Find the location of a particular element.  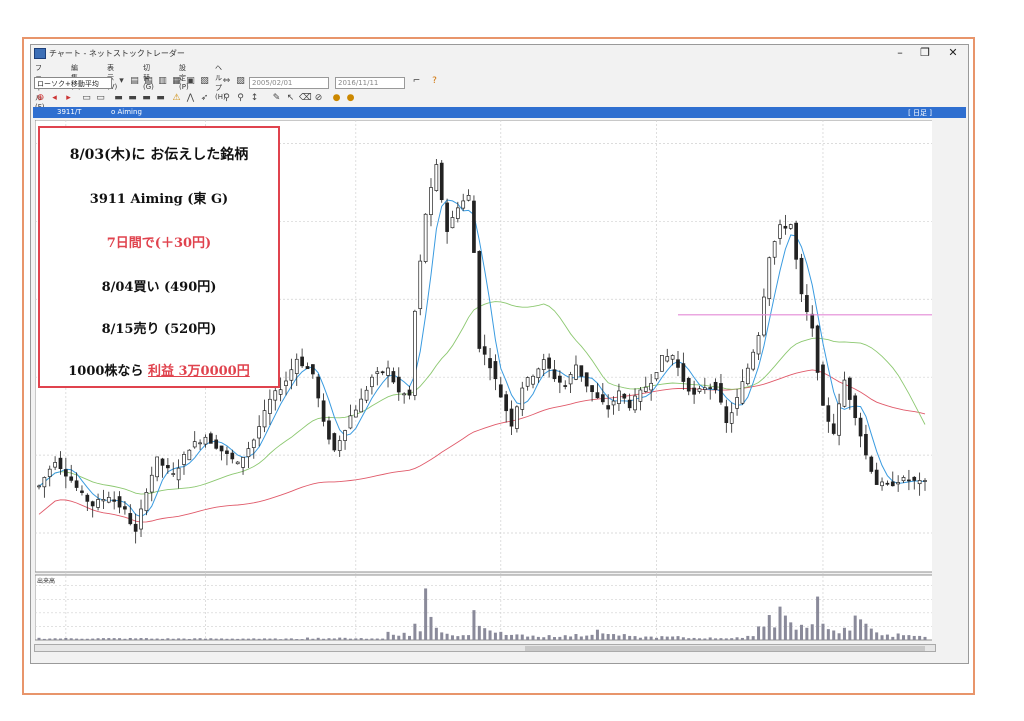

magnify-icon: ⚲ is located at coordinates (240, 98).